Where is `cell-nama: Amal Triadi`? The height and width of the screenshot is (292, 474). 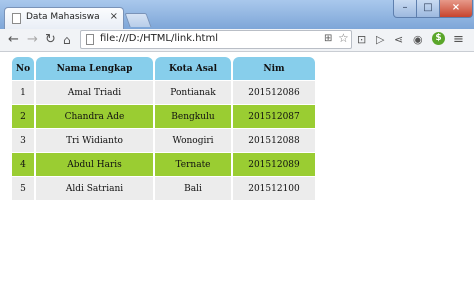
cell-nama: Amal Triadi is located at coordinates (94, 92).